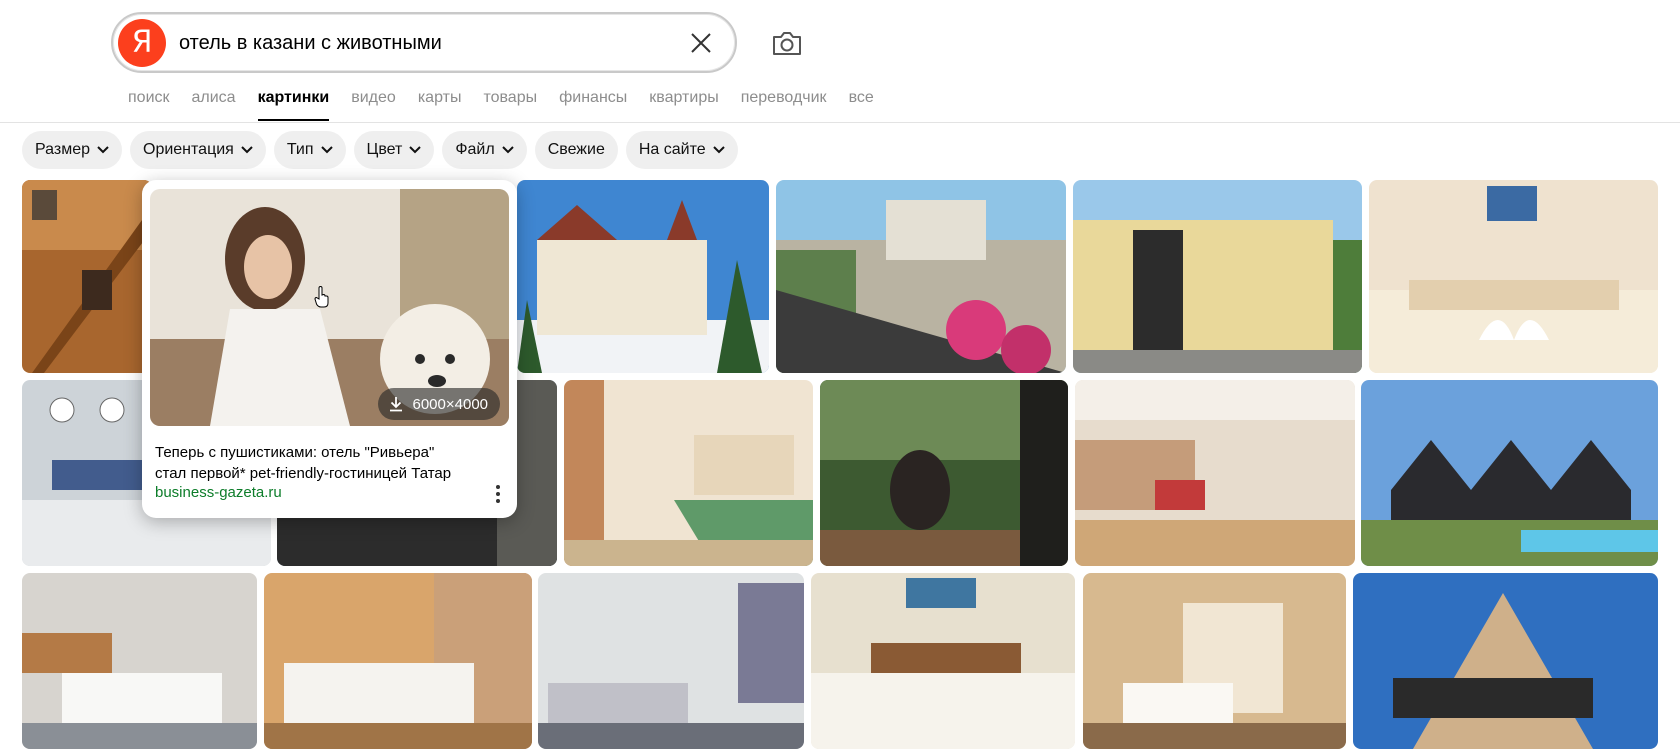 This screenshot has width=1680, height=753. Describe the element at coordinates (498, 494) in the screenshot. I see `more-vertical-icon` at that location.